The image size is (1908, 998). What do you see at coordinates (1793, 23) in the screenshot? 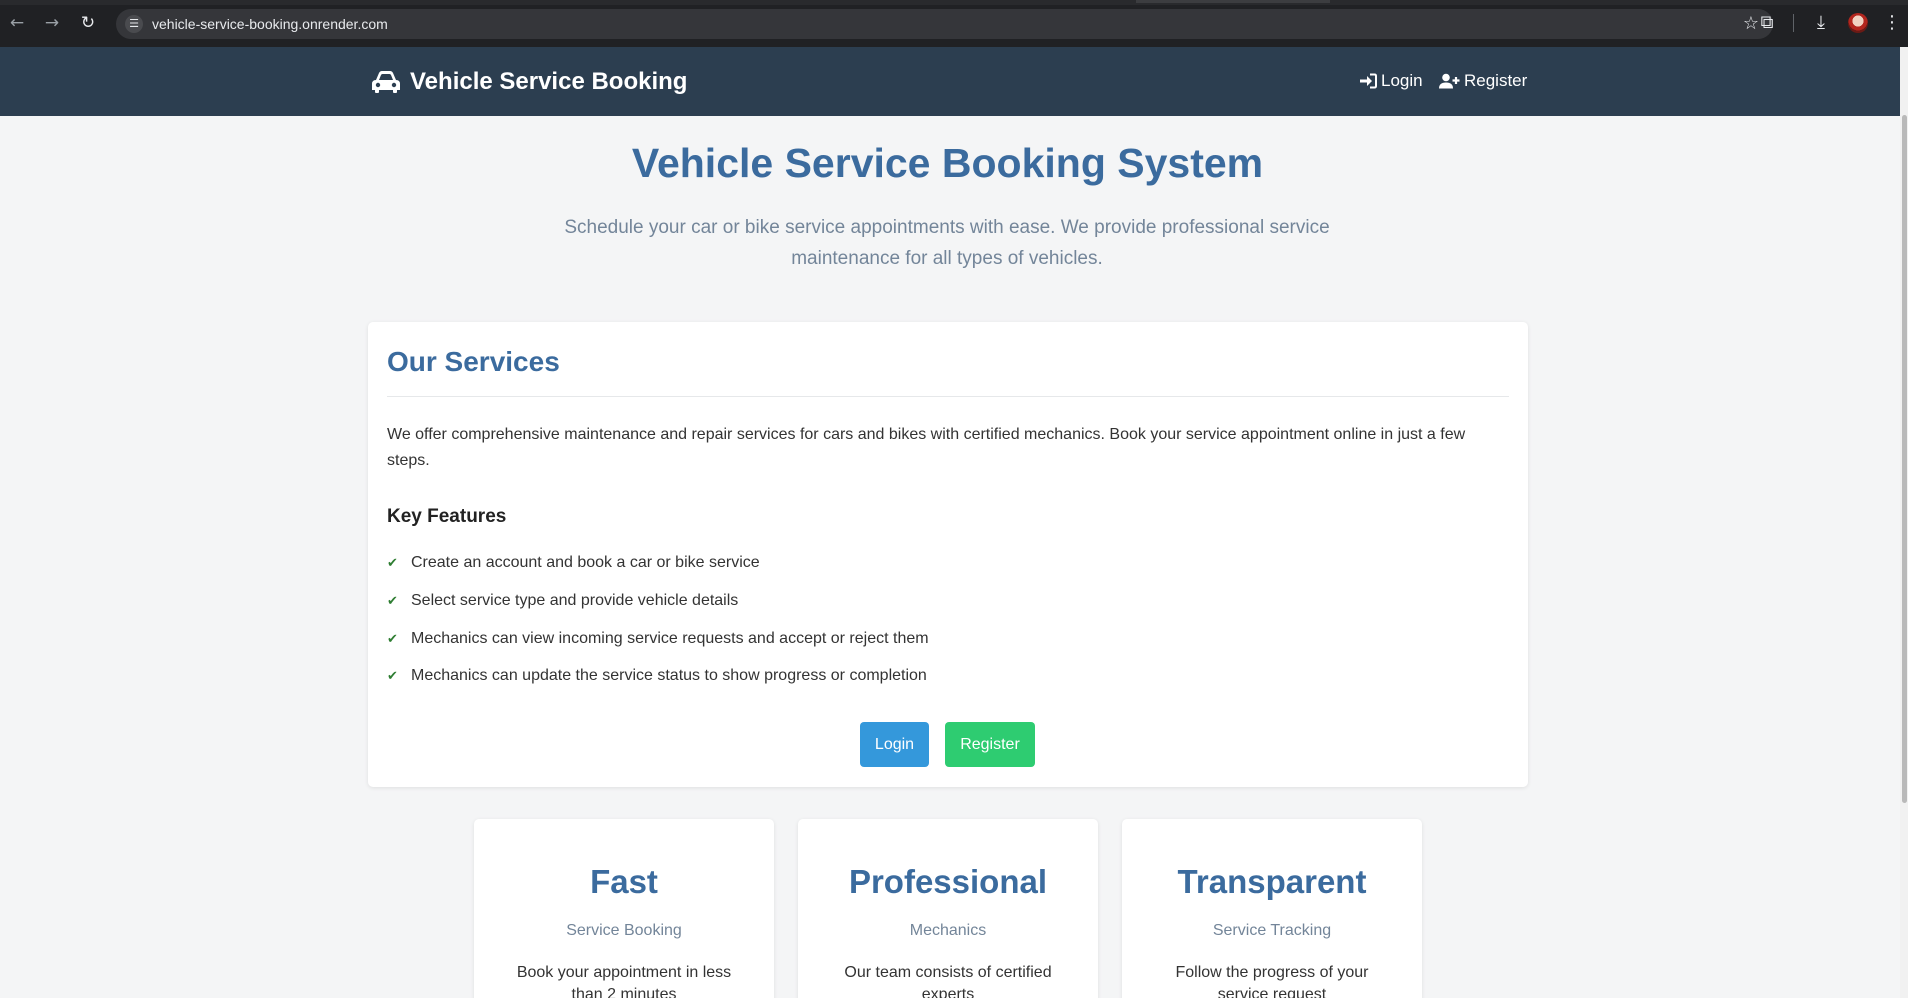
I see `toolbar-divider` at bounding box center [1793, 23].